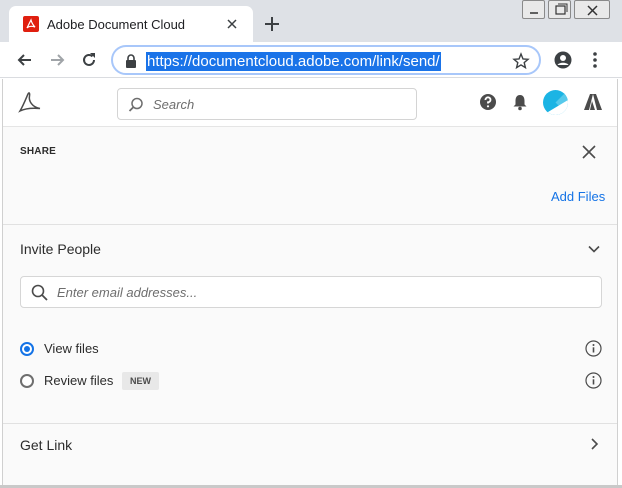 The width and height of the screenshot is (622, 488). What do you see at coordinates (595, 444) in the screenshot?
I see `chevron-right-icon` at bounding box center [595, 444].